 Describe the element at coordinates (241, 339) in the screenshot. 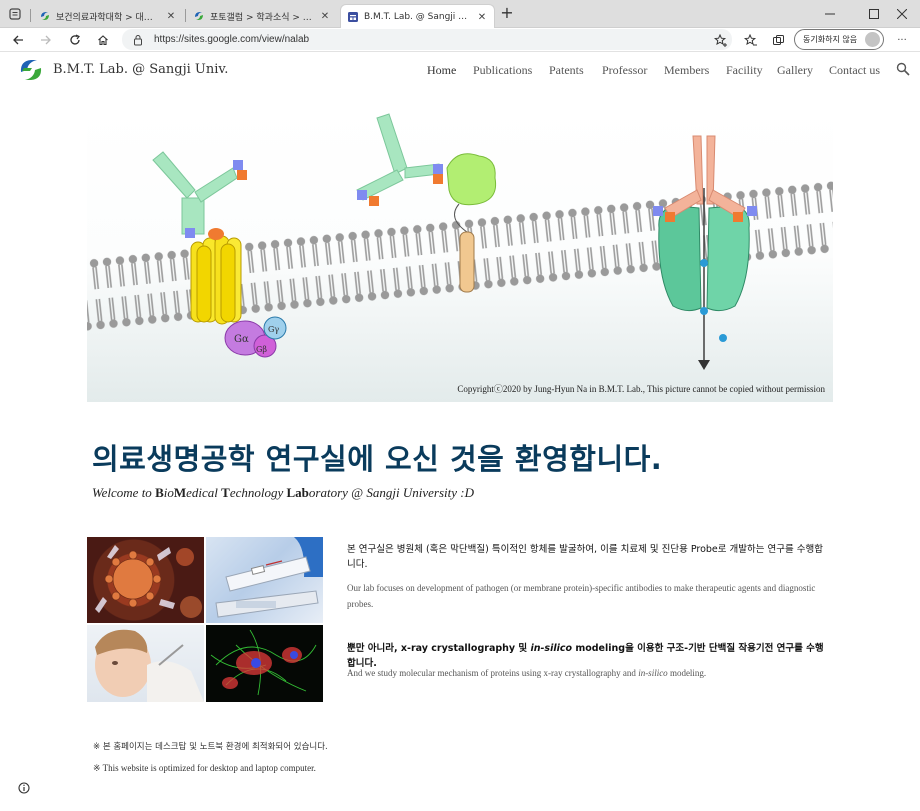

I see `g-alpha-label: Gα` at that location.